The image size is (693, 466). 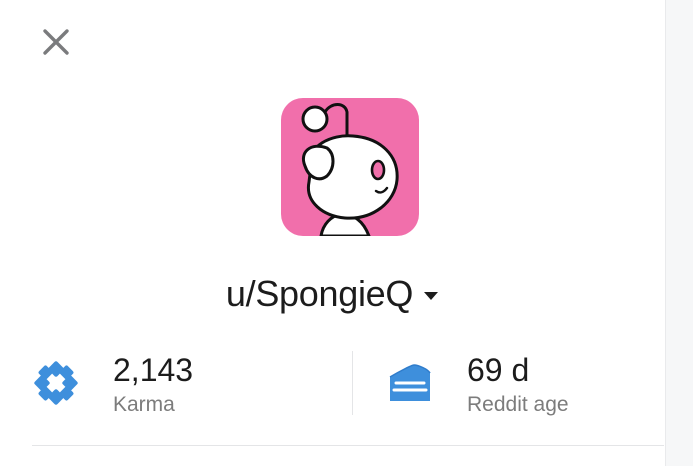 I want to click on cake-icon, so click(x=410, y=382).